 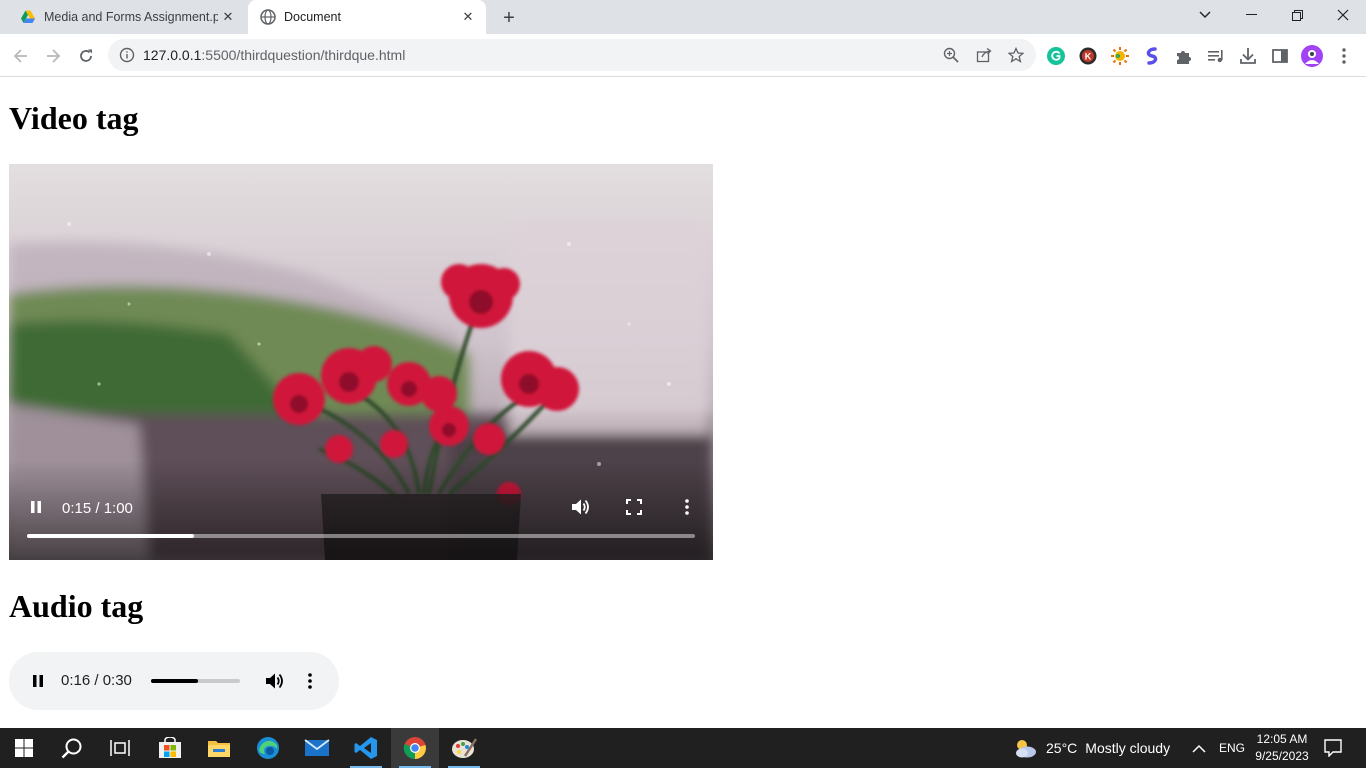 What do you see at coordinates (951, 55) in the screenshot?
I see `zoom-icon` at bounding box center [951, 55].